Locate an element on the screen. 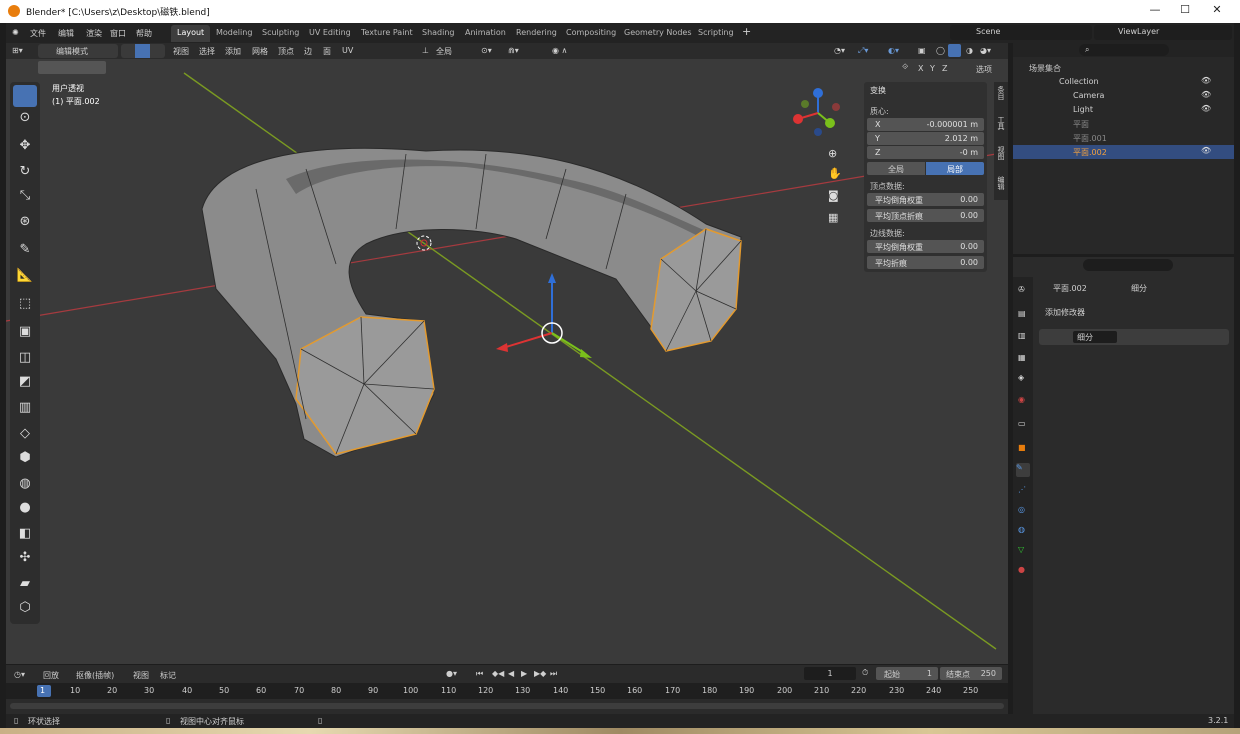 This screenshot has height=734, width=1240. global-toggle: 全局 is located at coordinates (896, 168).